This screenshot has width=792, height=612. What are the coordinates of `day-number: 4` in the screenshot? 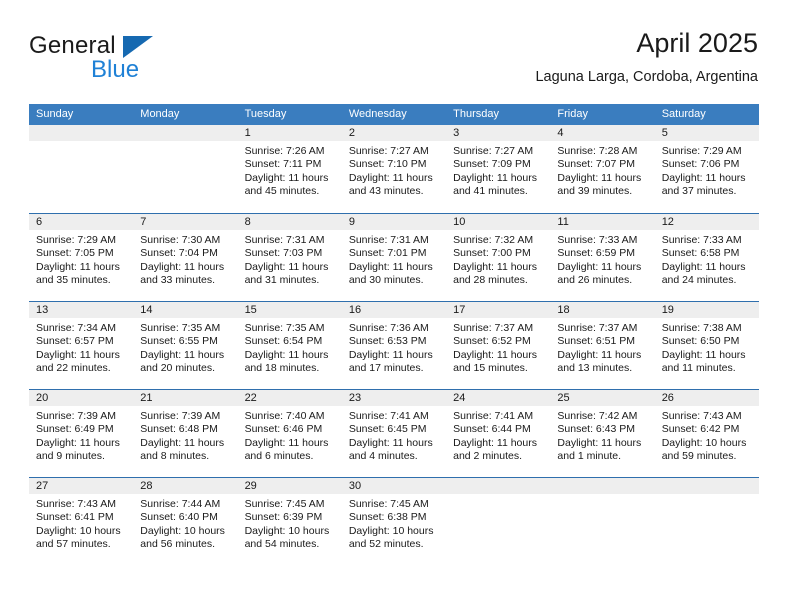 It's located at (602, 133).